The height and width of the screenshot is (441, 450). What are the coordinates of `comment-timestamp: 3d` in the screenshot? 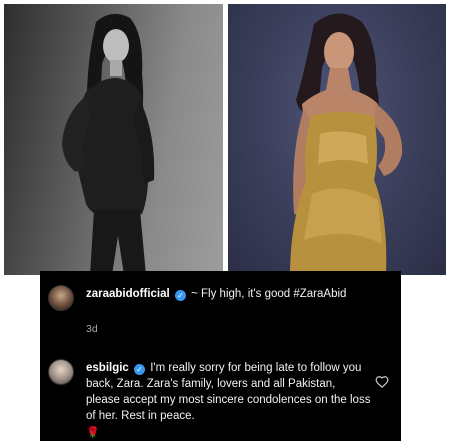 It's located at (92, 329).